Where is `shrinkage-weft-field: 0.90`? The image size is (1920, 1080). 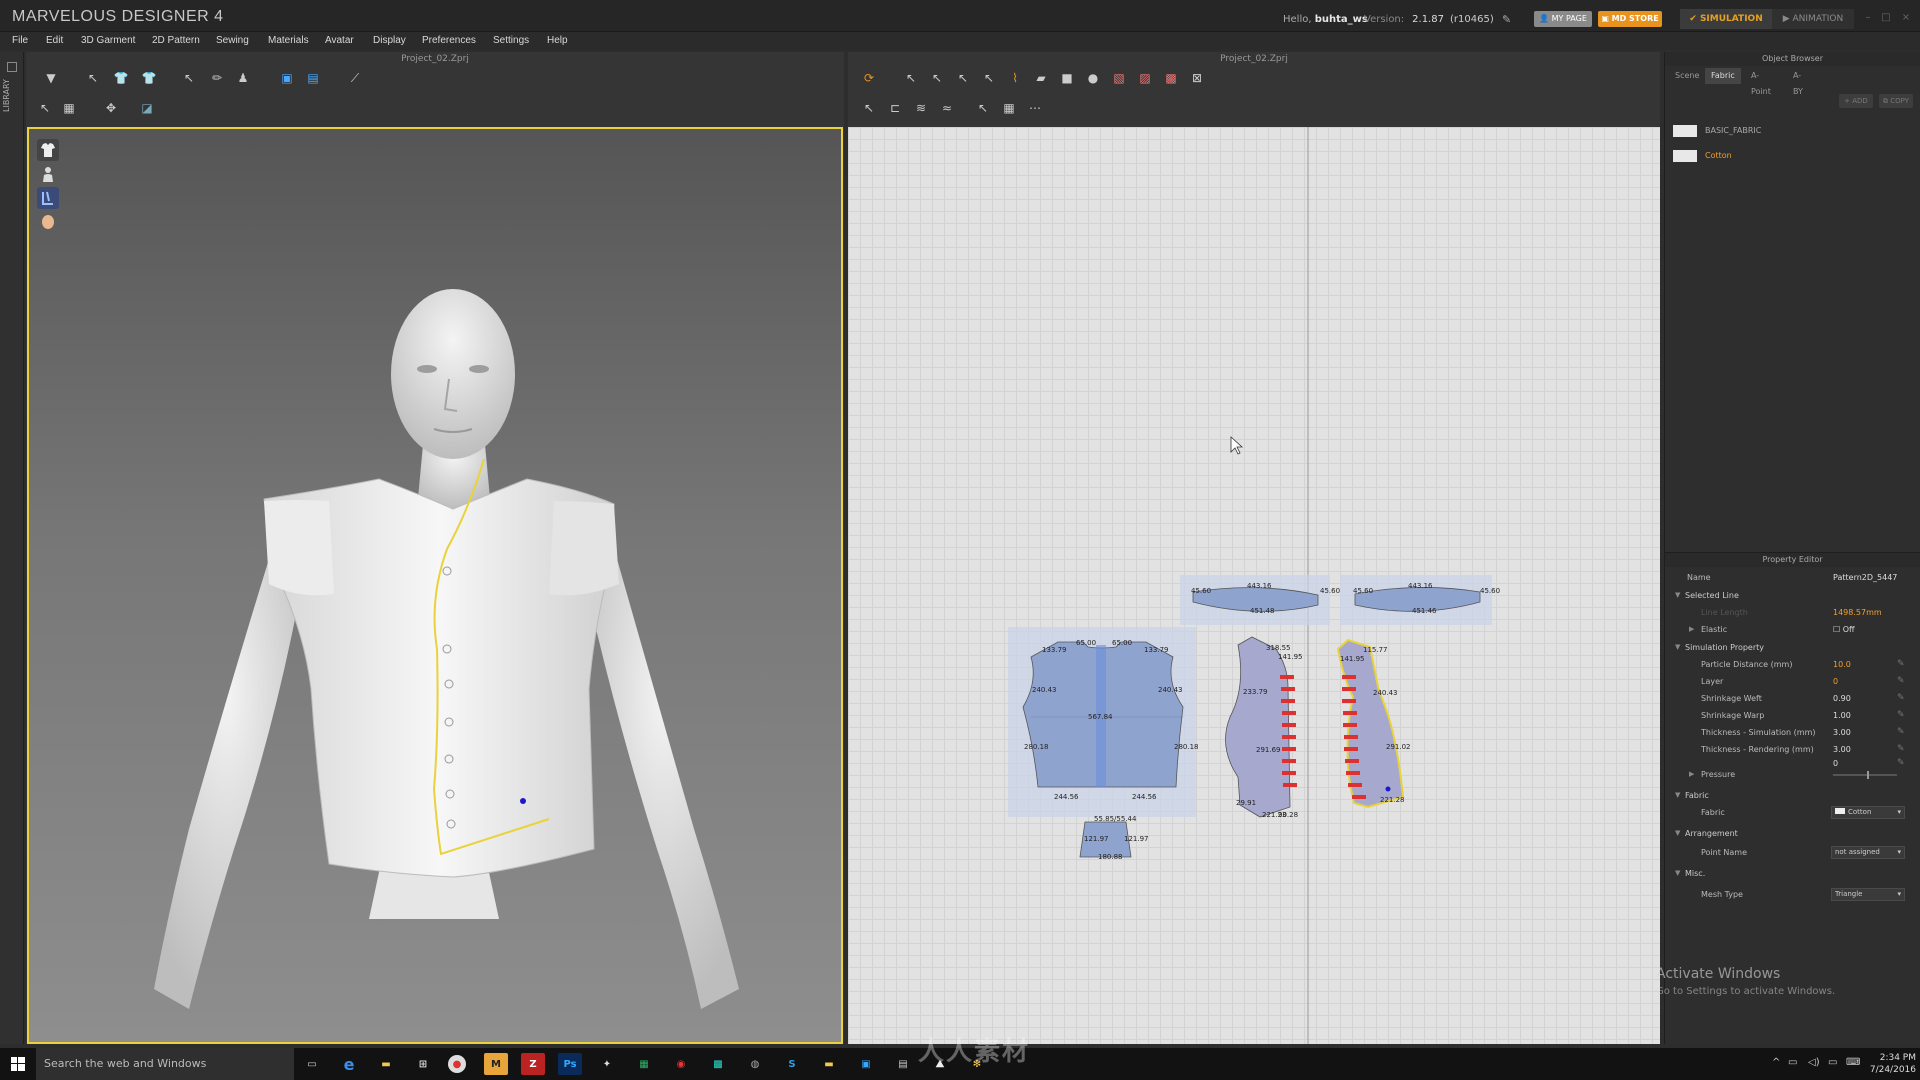 shrinkage-weft-field: 0.90 is located at coordinates (1842, 698).